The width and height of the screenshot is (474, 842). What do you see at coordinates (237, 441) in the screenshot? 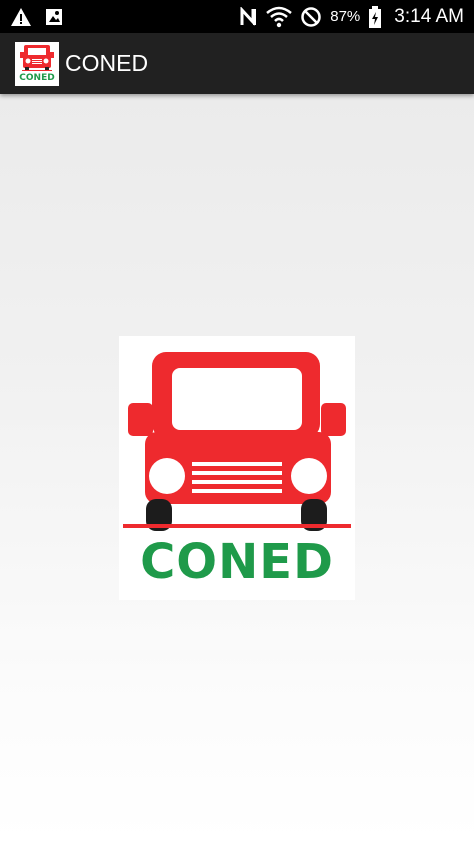
I see `car-logo-icon` at bounding box center [237, 441].